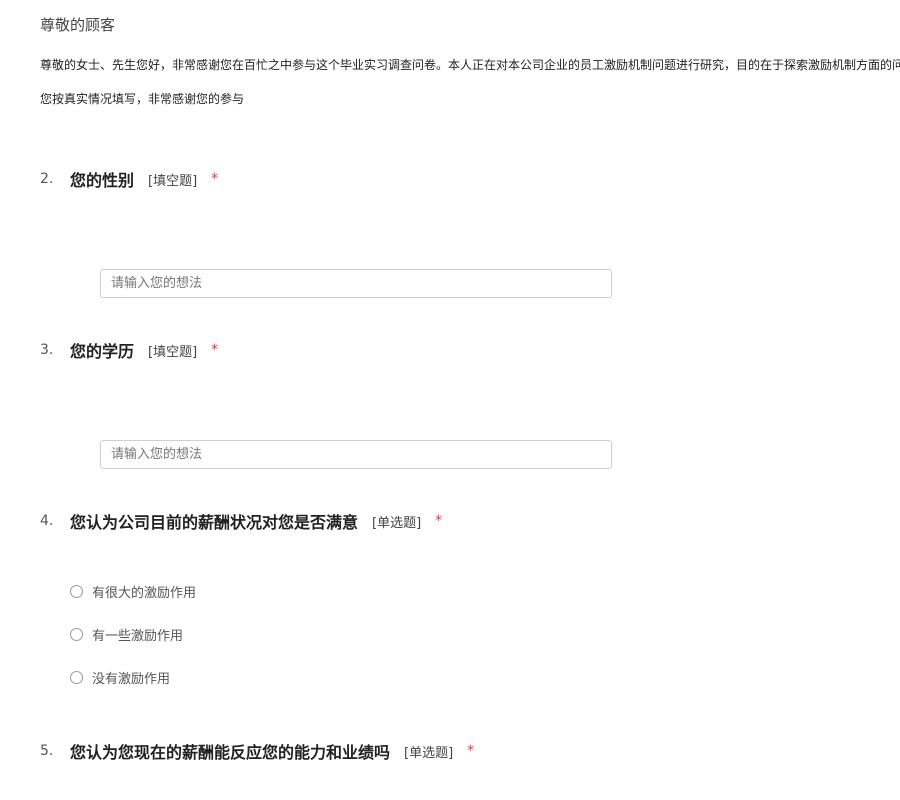 The width and height of the screenshot is (900, 800). Describe the element at coordinates (144, 591) in the screenshot. I see `radio-option-label: 有很大的激励作用` at that location.